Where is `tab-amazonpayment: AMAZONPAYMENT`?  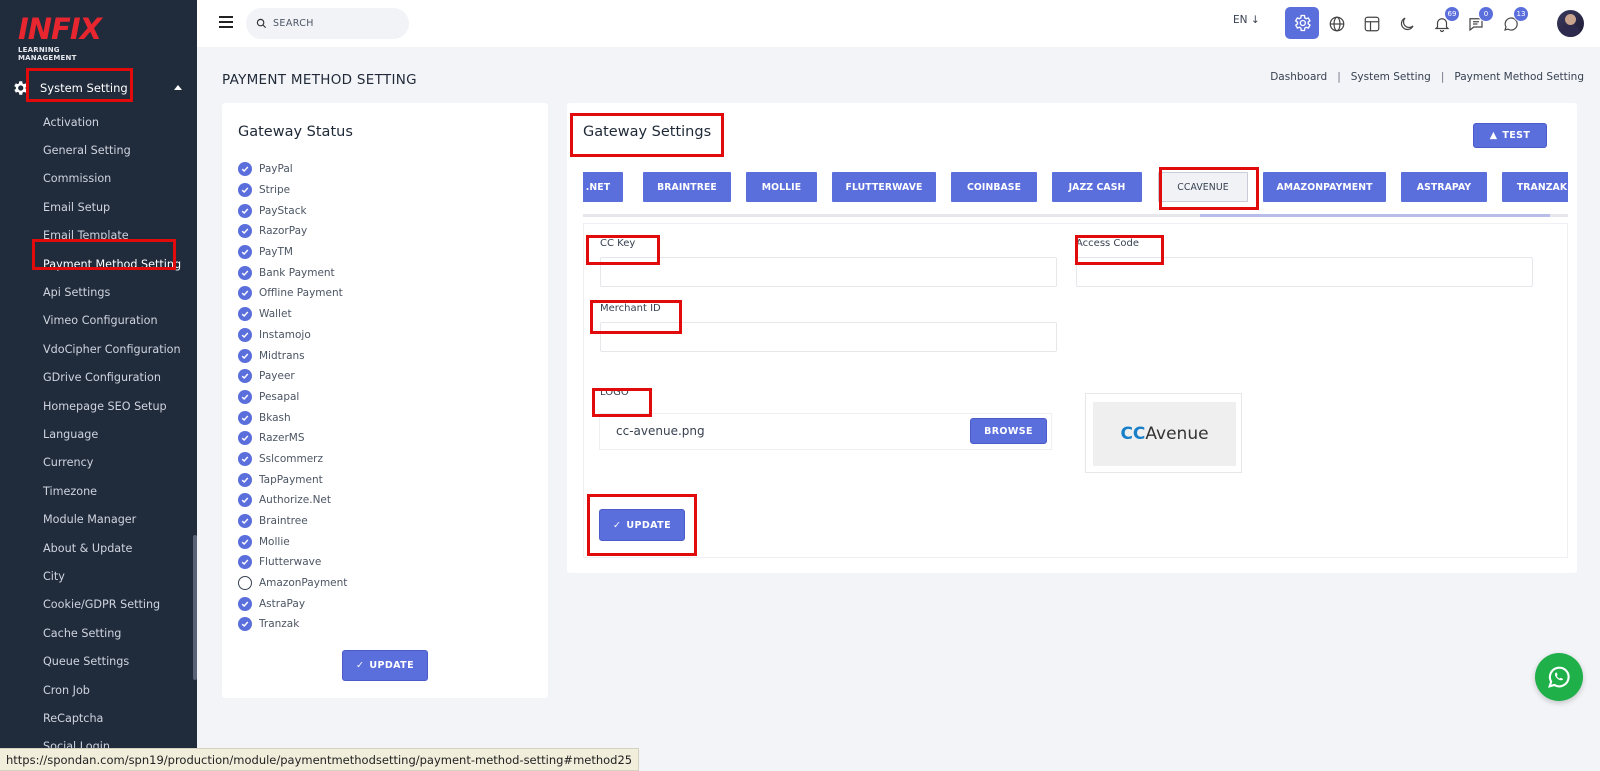 tab-amazonpayment: AMAZONPAYMENT is located at coordinates (1324, 187).